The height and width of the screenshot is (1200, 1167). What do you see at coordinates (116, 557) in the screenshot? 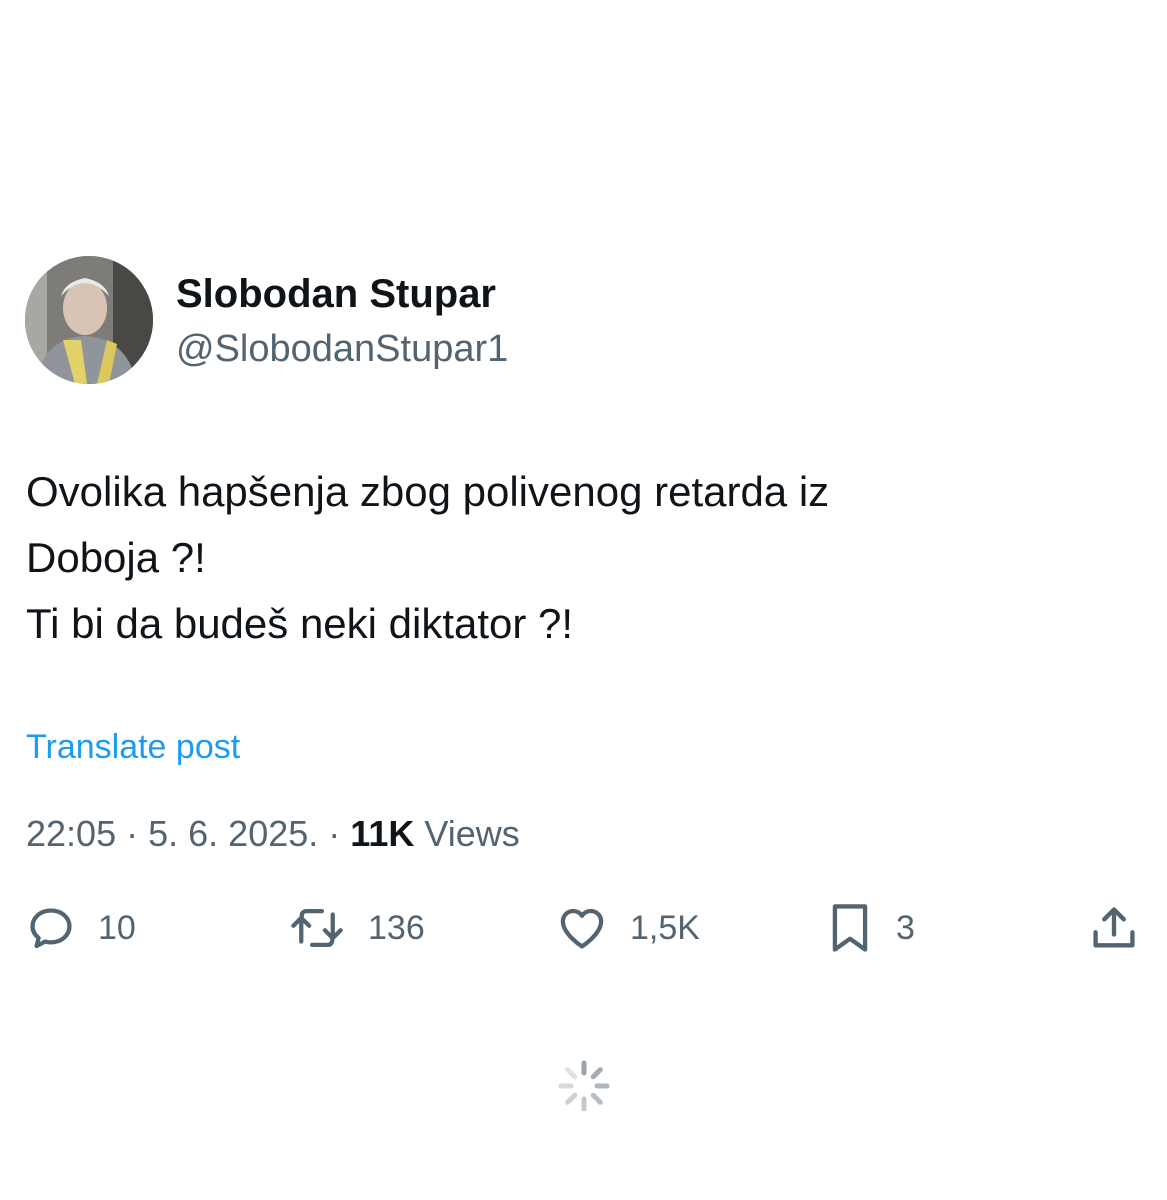
I see `tweet-text-line: Doboja ?!` at bounding box center [116, 557].